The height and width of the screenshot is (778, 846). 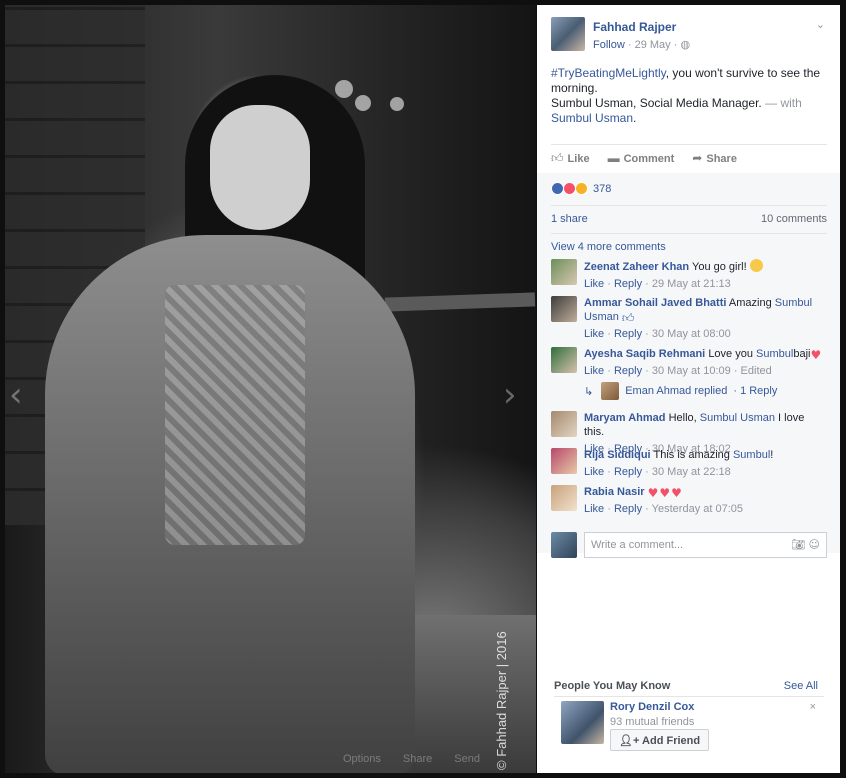 What do you see at coordinates (16, 395) in the screenshot?
I see `chevron-left-icon: ‹` at bounding box center [16, 395].